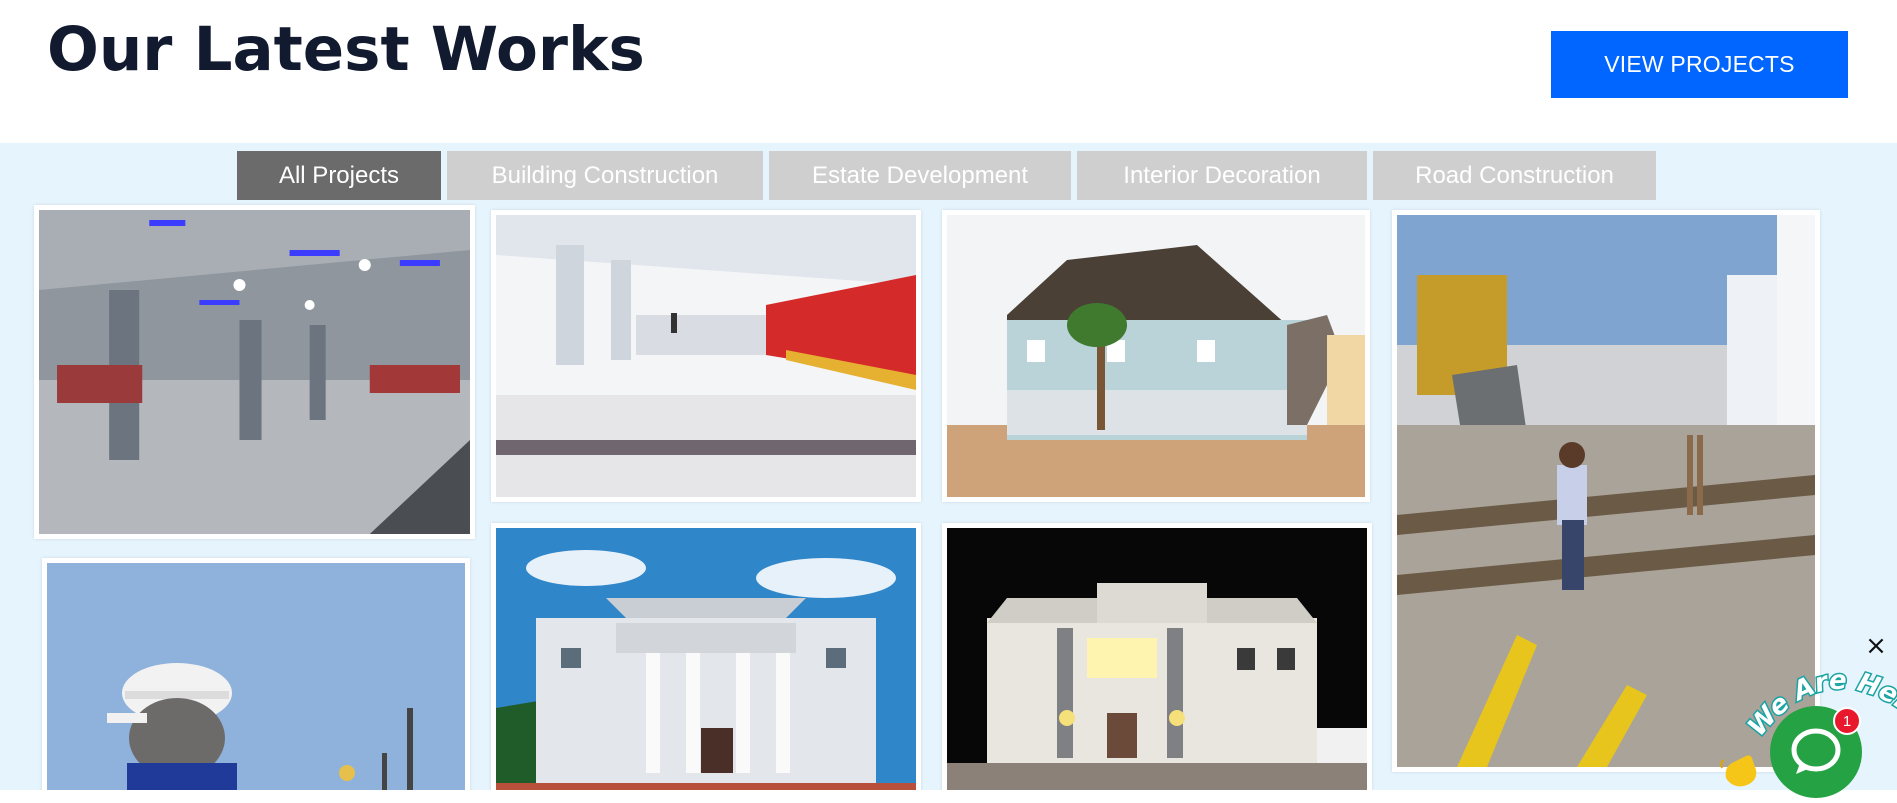  I want to click on project-image-mansion-day, so click(706, 659).